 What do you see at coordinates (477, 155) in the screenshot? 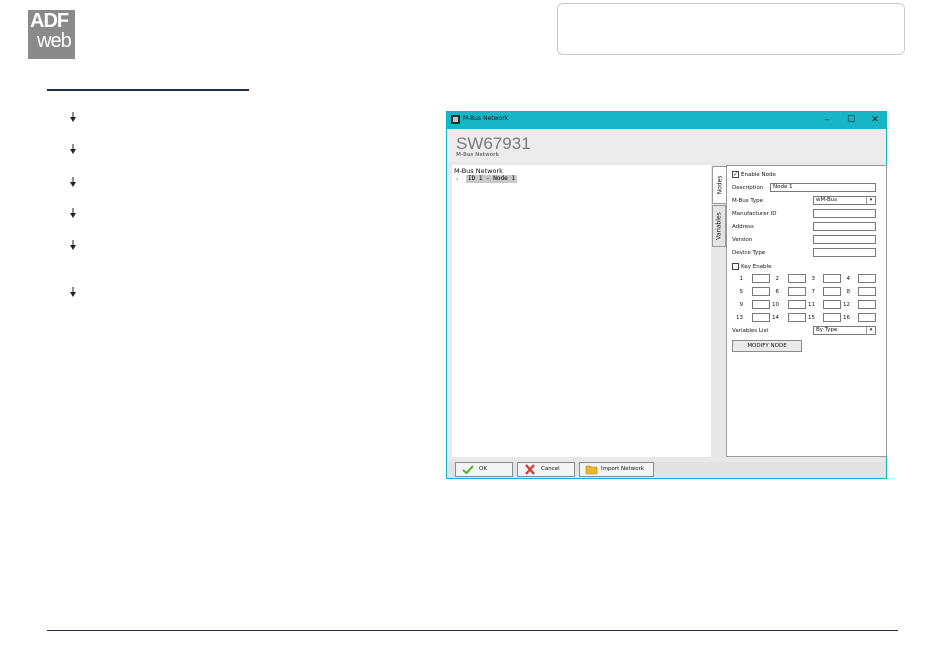
I see `header-subtitle: M-Bus Network` at bounding box center [477, 155].